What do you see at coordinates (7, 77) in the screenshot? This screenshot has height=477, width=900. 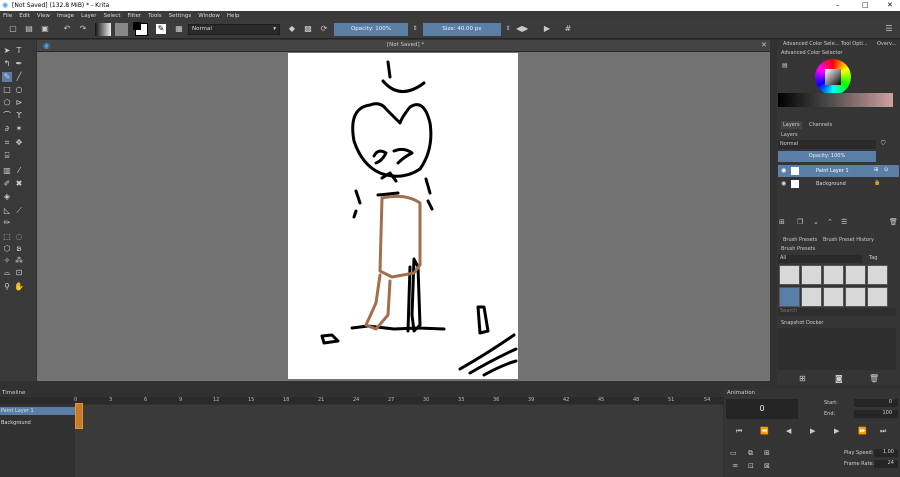 I see `freehand-brush-icon: ✎` at bounding box center [7, 77].